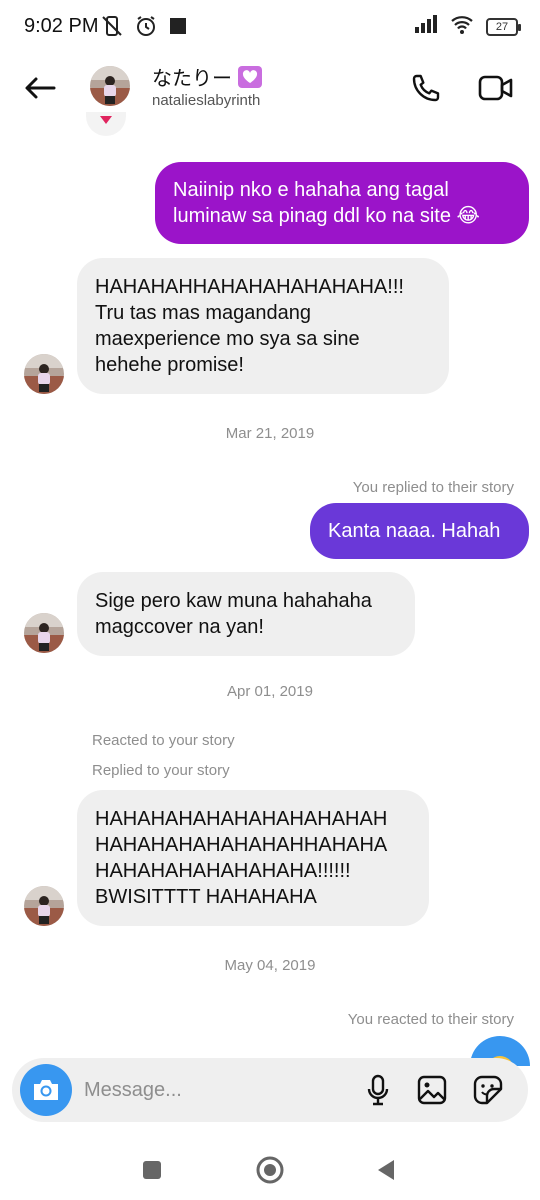 This screenshot has height=1200, width=540. I want to click on signal-icon, so click(426, 26).